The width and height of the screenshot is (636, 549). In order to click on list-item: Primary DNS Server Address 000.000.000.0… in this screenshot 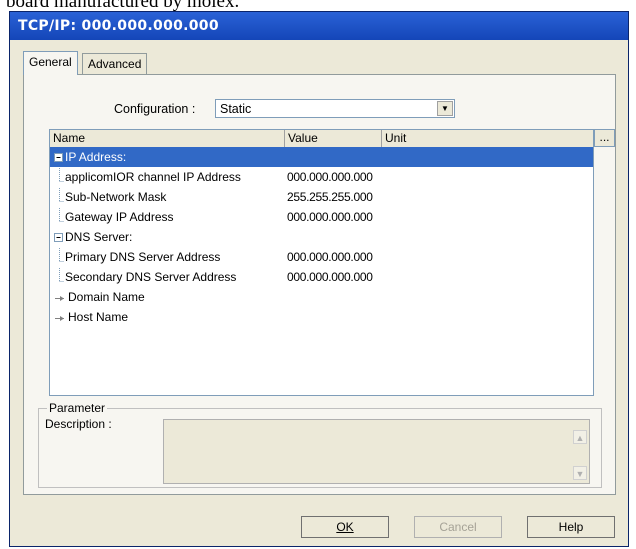, I will do `click(321, 257)`.